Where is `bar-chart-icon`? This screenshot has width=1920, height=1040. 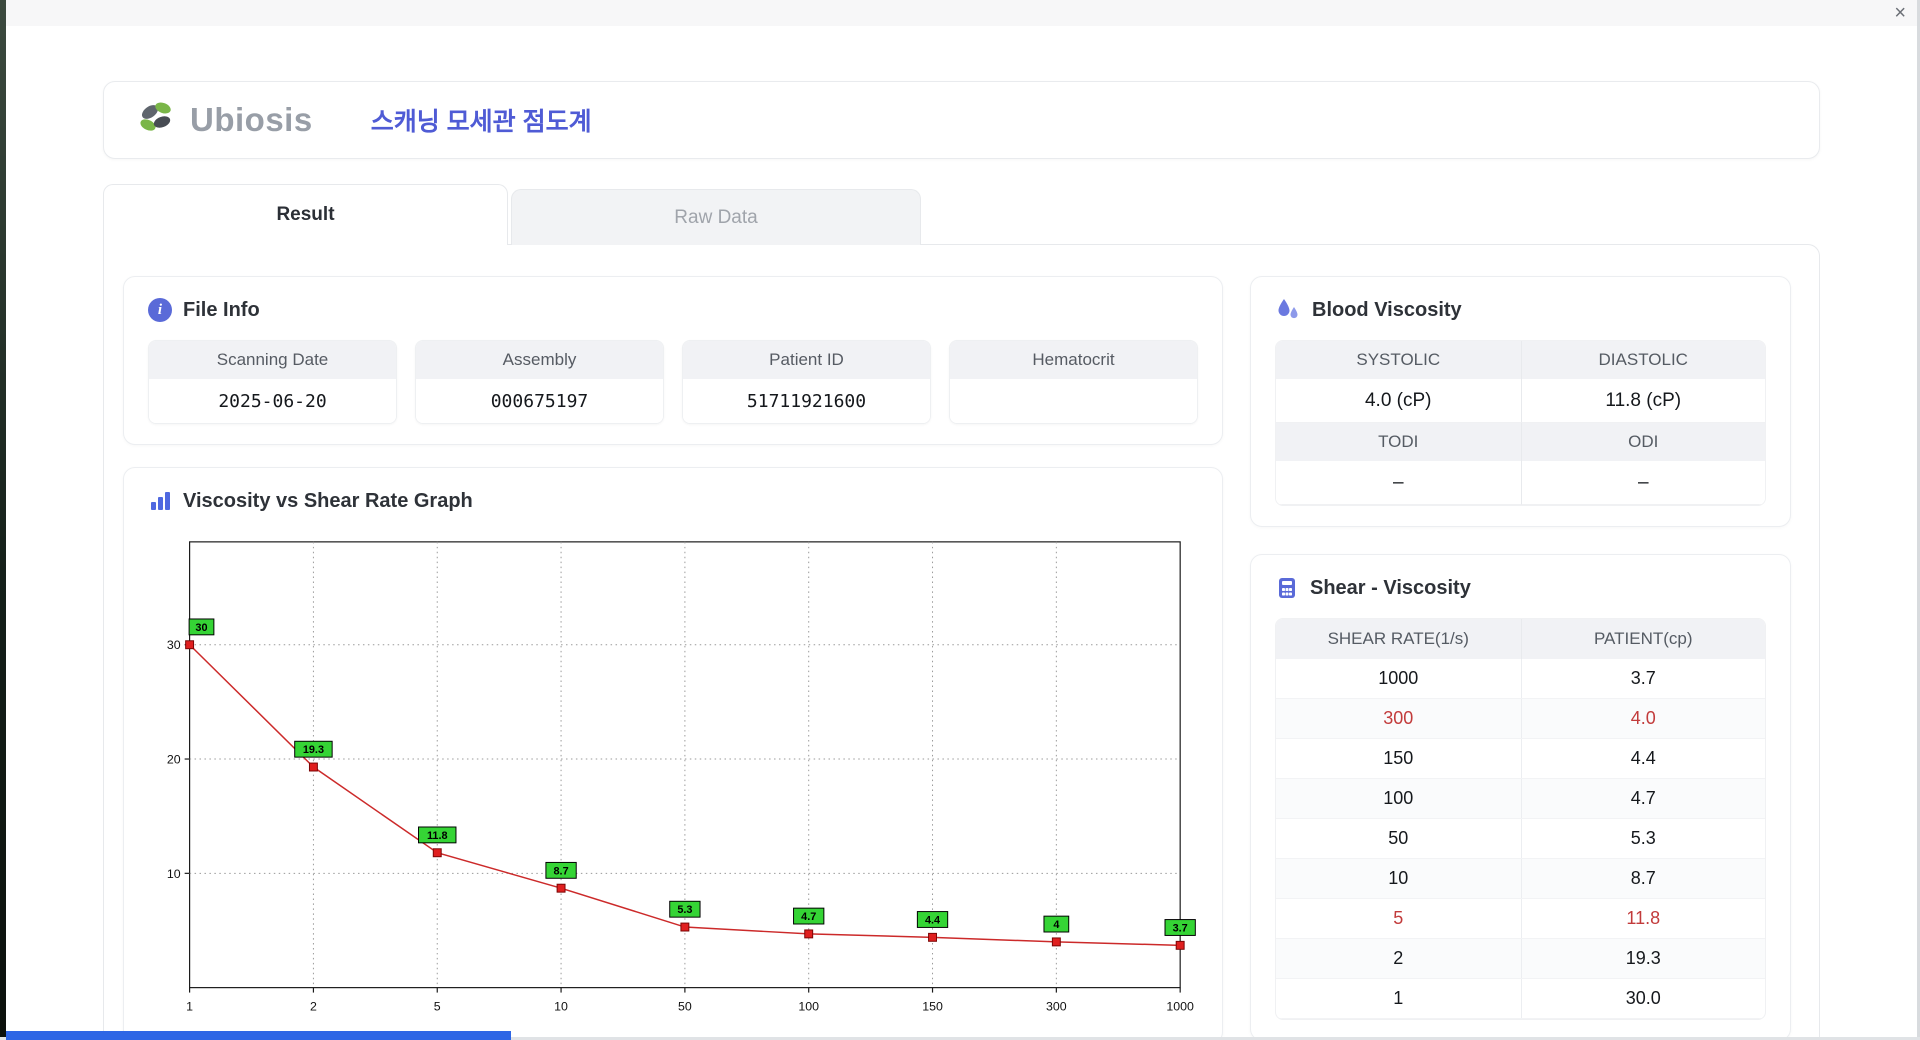 bar-chart-icon is located at coordinates (160, 501).